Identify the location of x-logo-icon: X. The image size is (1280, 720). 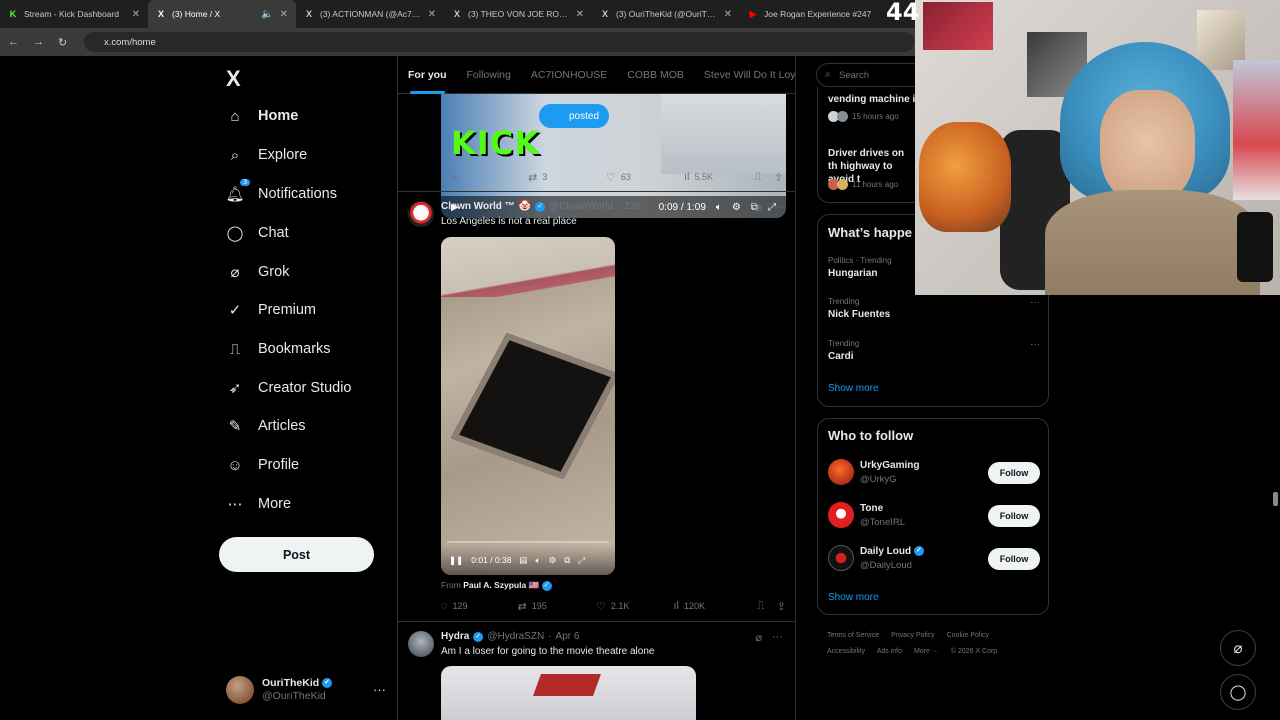
(233, 79).